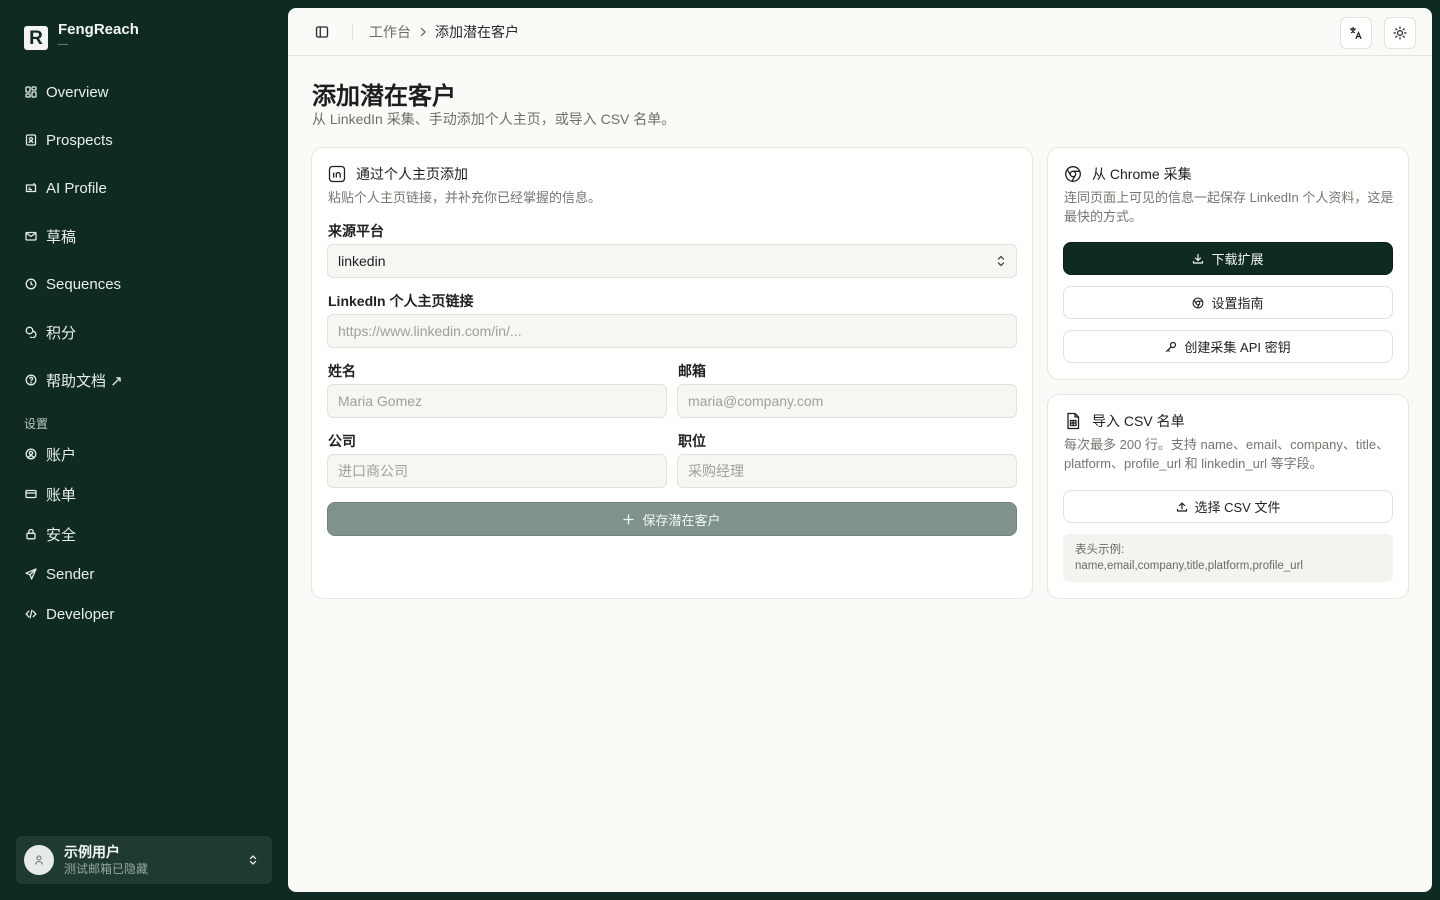  What do you see at coordinates (692, 441) in the screenshot?
I see `job-title-label: 职位` at bounding box center [692, 441].